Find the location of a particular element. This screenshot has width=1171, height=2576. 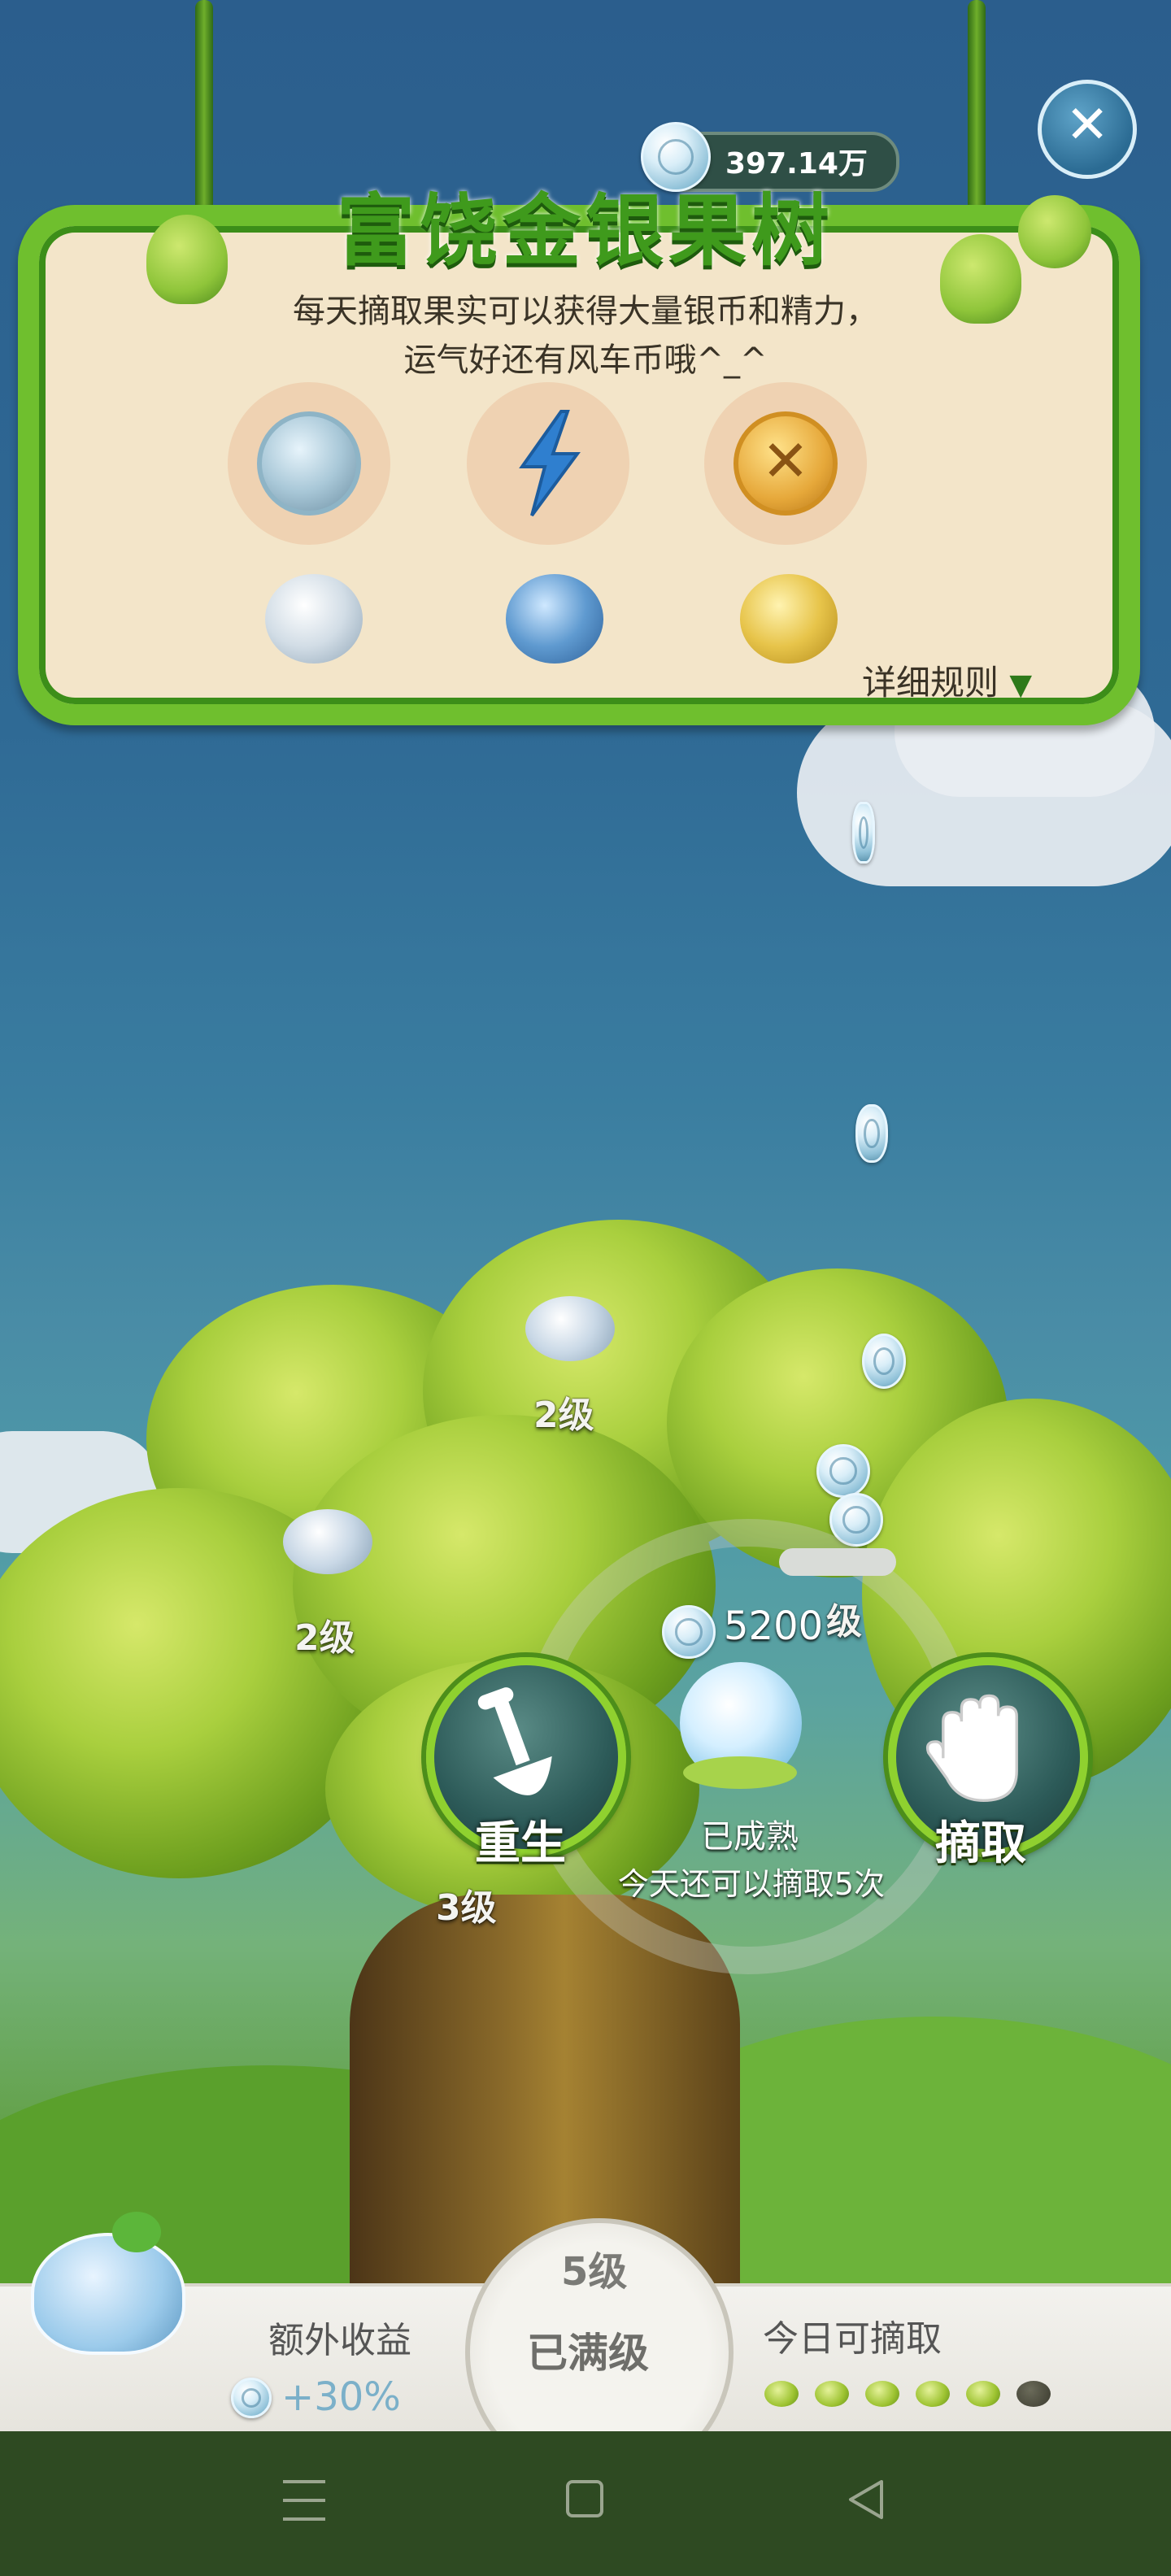

back-button is located at coordinates (867, 2500).